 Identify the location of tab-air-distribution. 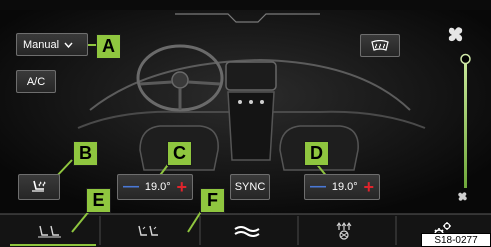
(345, 230).